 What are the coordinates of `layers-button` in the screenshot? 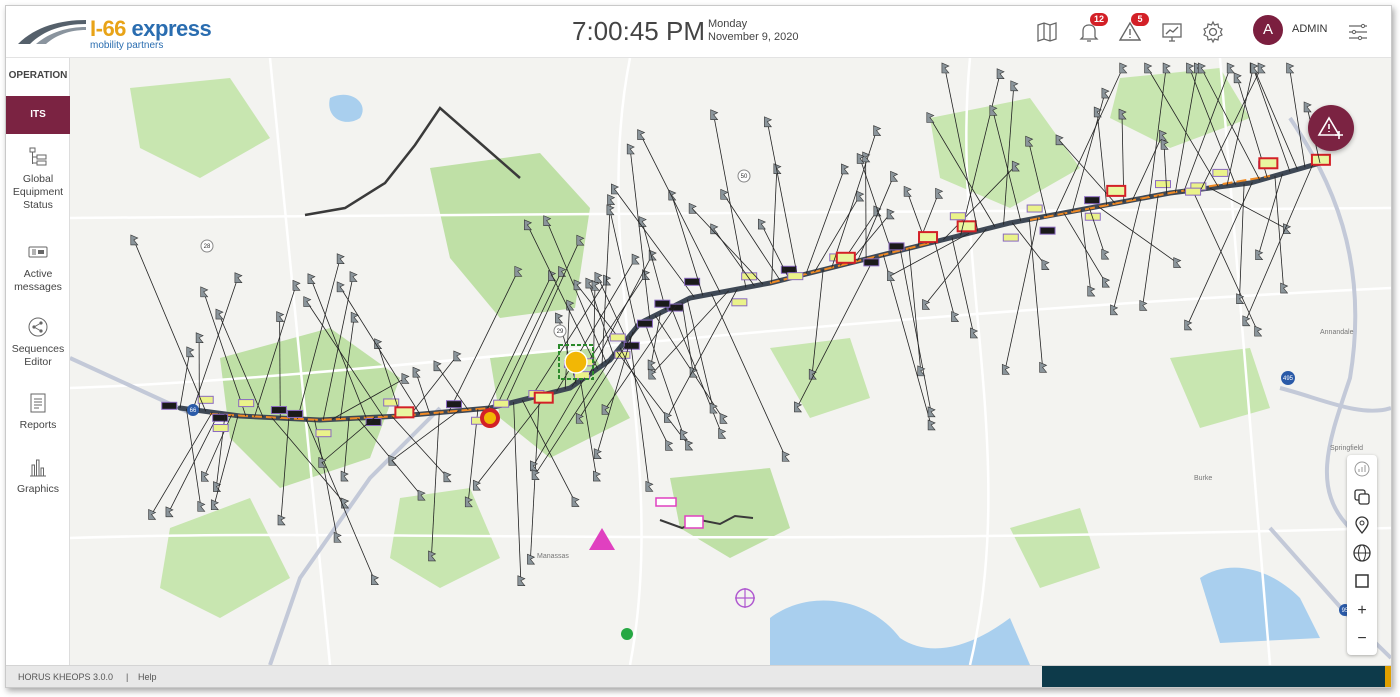 It's located at (1362, 499).